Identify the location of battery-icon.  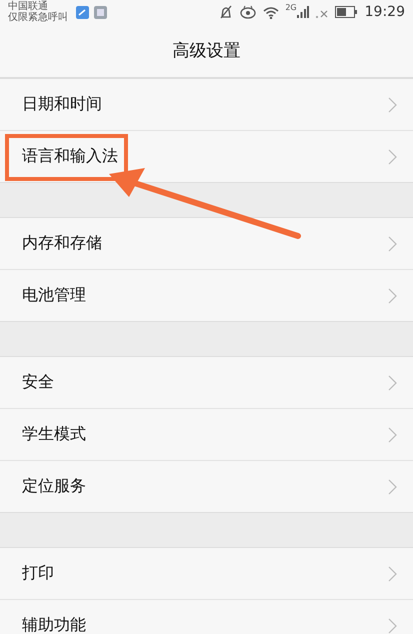
(345, 12).